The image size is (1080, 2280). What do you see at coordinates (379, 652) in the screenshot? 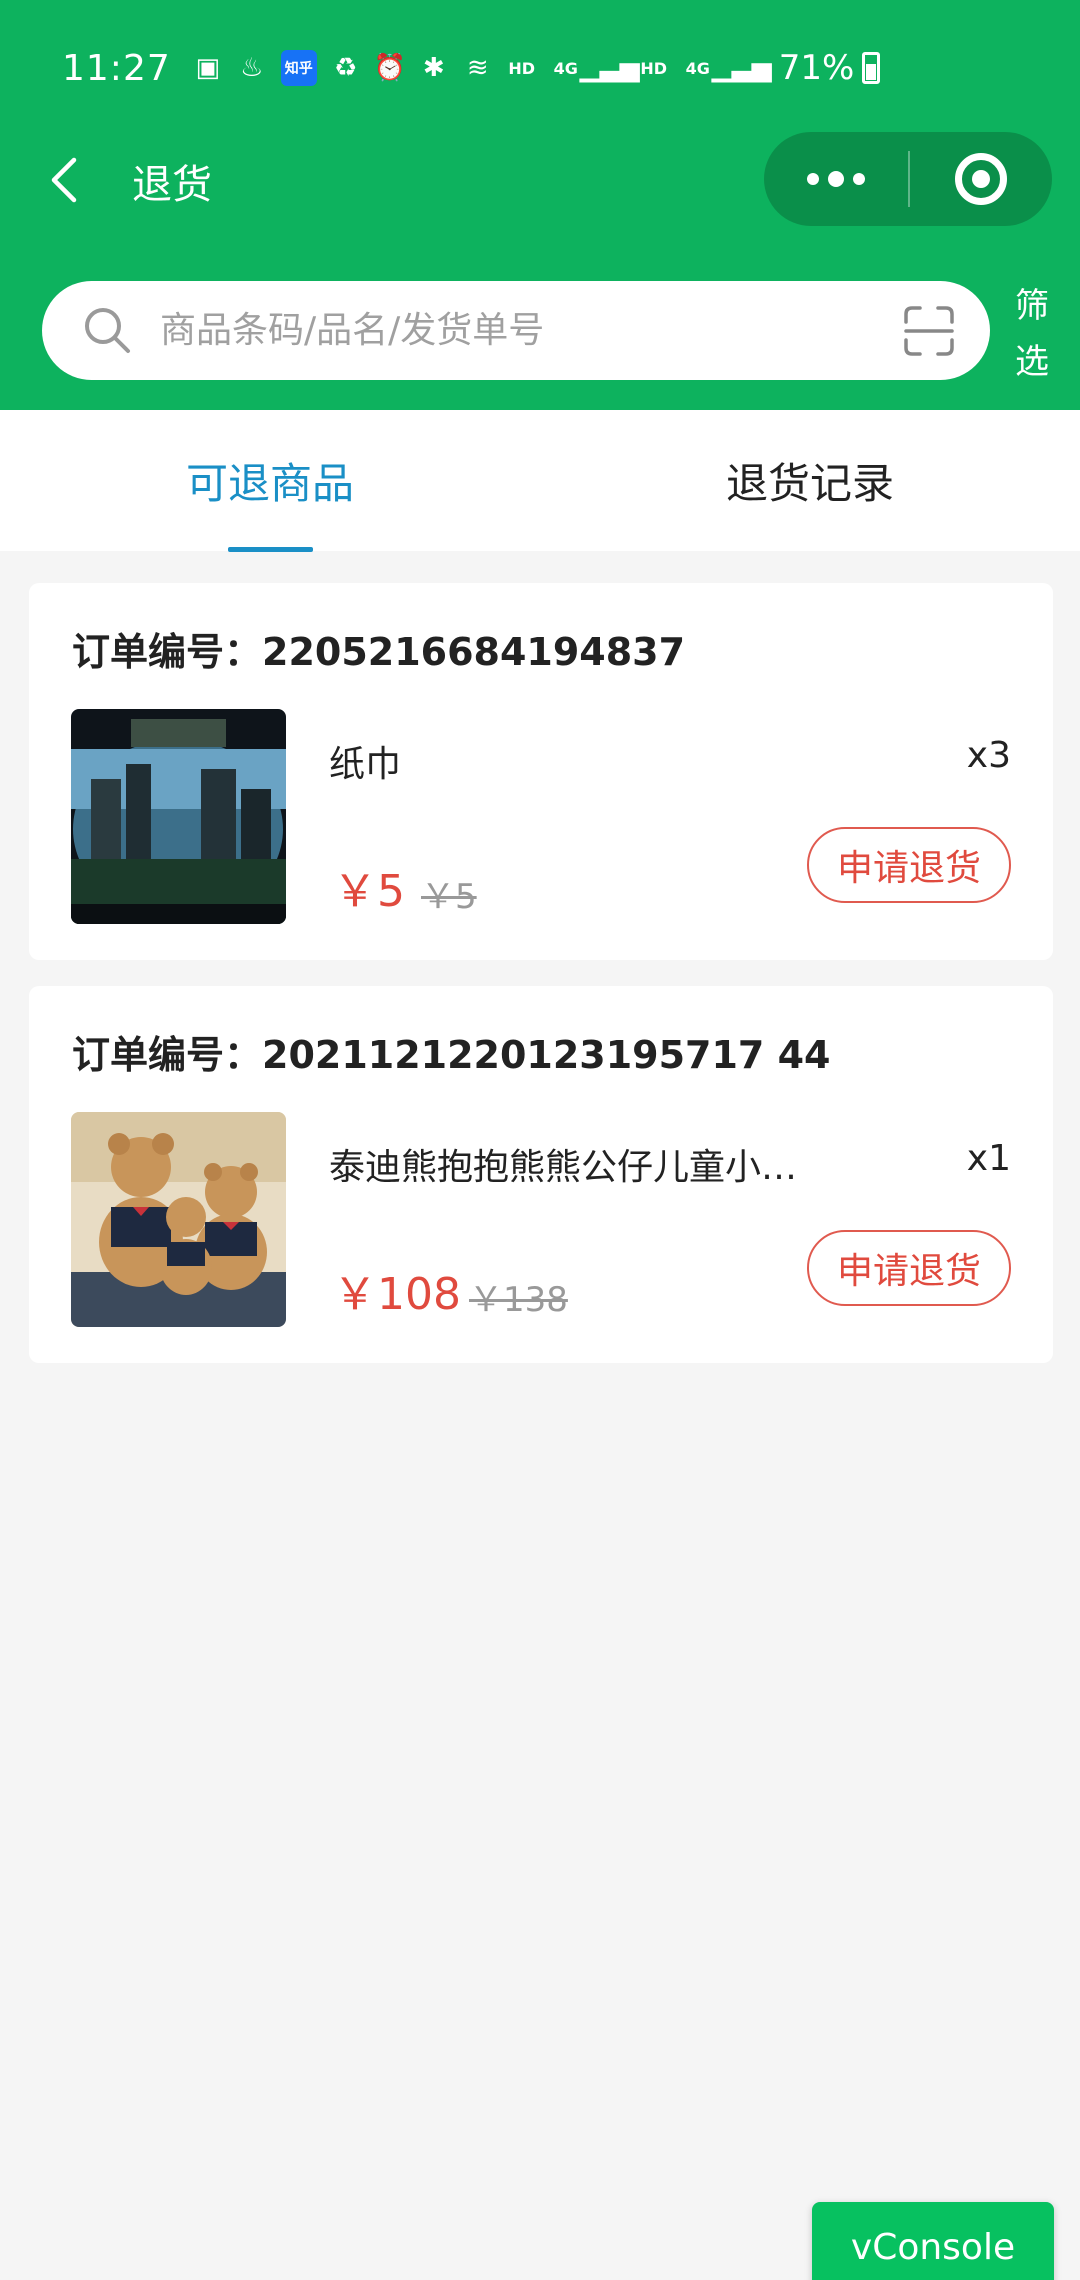
I see `order-number: 订单编号：2205216684194837` at bounding box center [379, 652].